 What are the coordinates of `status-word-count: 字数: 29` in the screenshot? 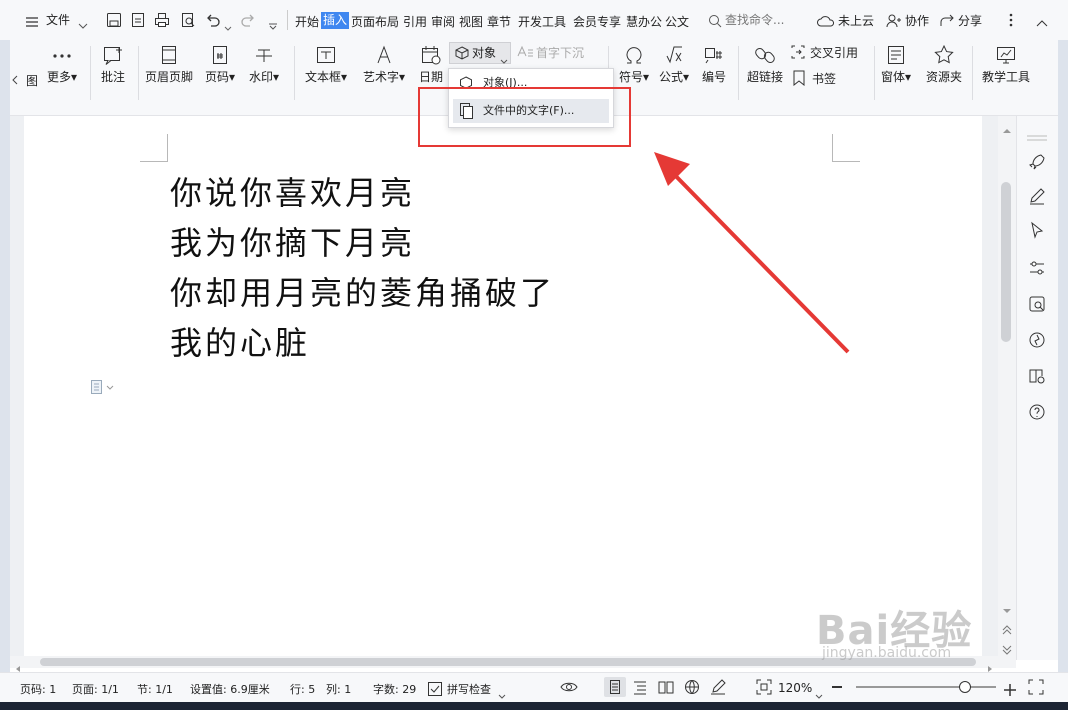 It's located at (394, 689).